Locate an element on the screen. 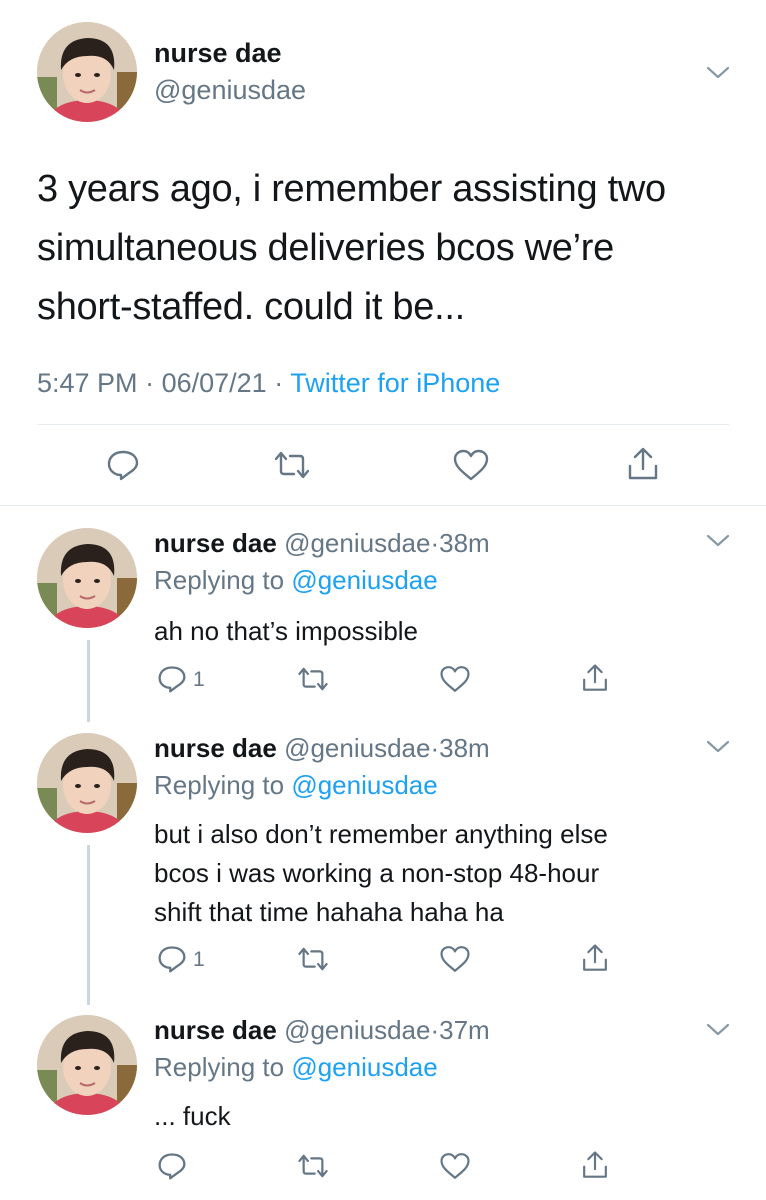 The height and width of the screenshot is (1200, 766). reply-text-line: but i also don’t remember anything else is located at coordinates (381, 834).